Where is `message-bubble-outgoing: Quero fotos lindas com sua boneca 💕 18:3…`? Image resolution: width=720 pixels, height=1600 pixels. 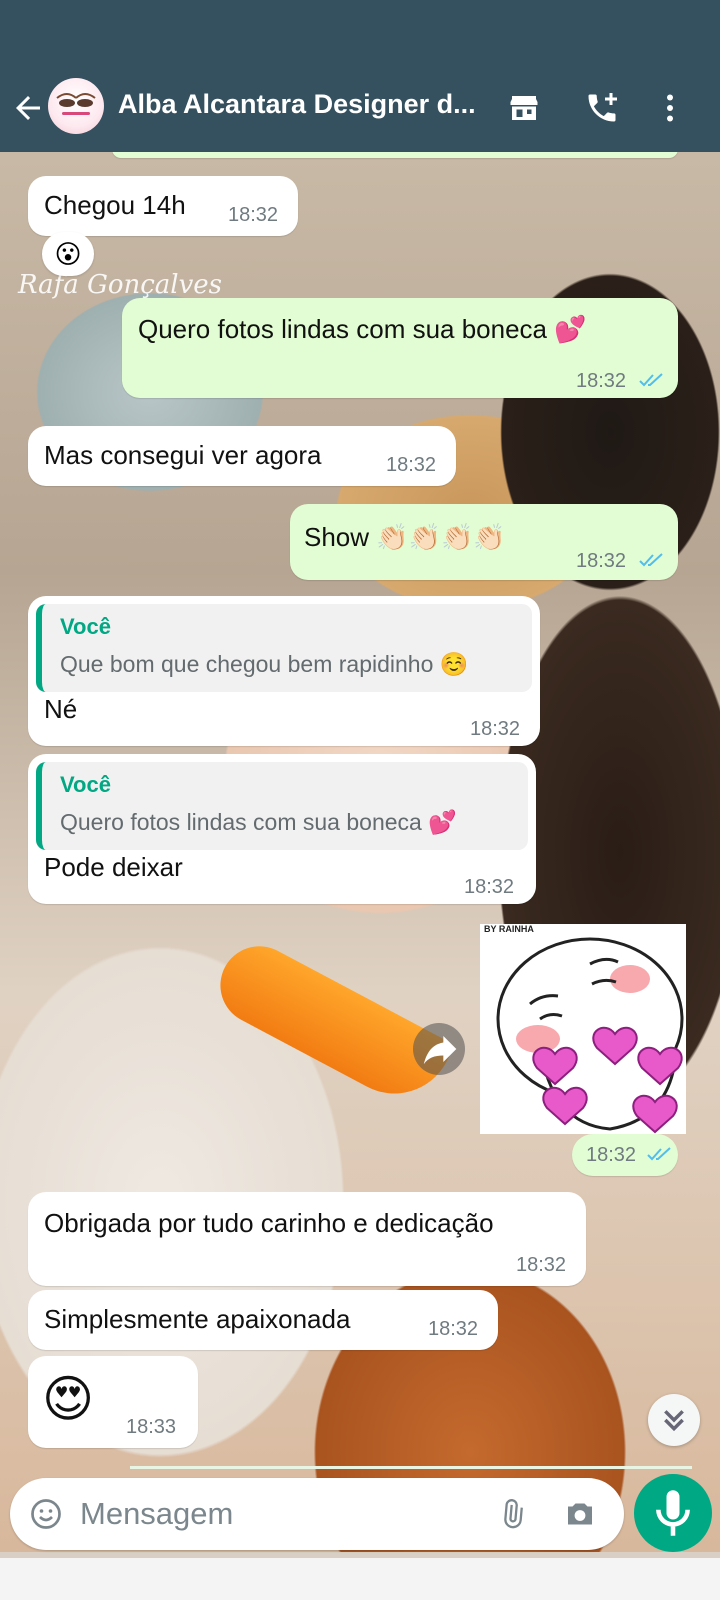 message-bubble-outgoing: Quero fotos lindas com sua boneca 💕 18:3… is located at coordinates (400, 348).